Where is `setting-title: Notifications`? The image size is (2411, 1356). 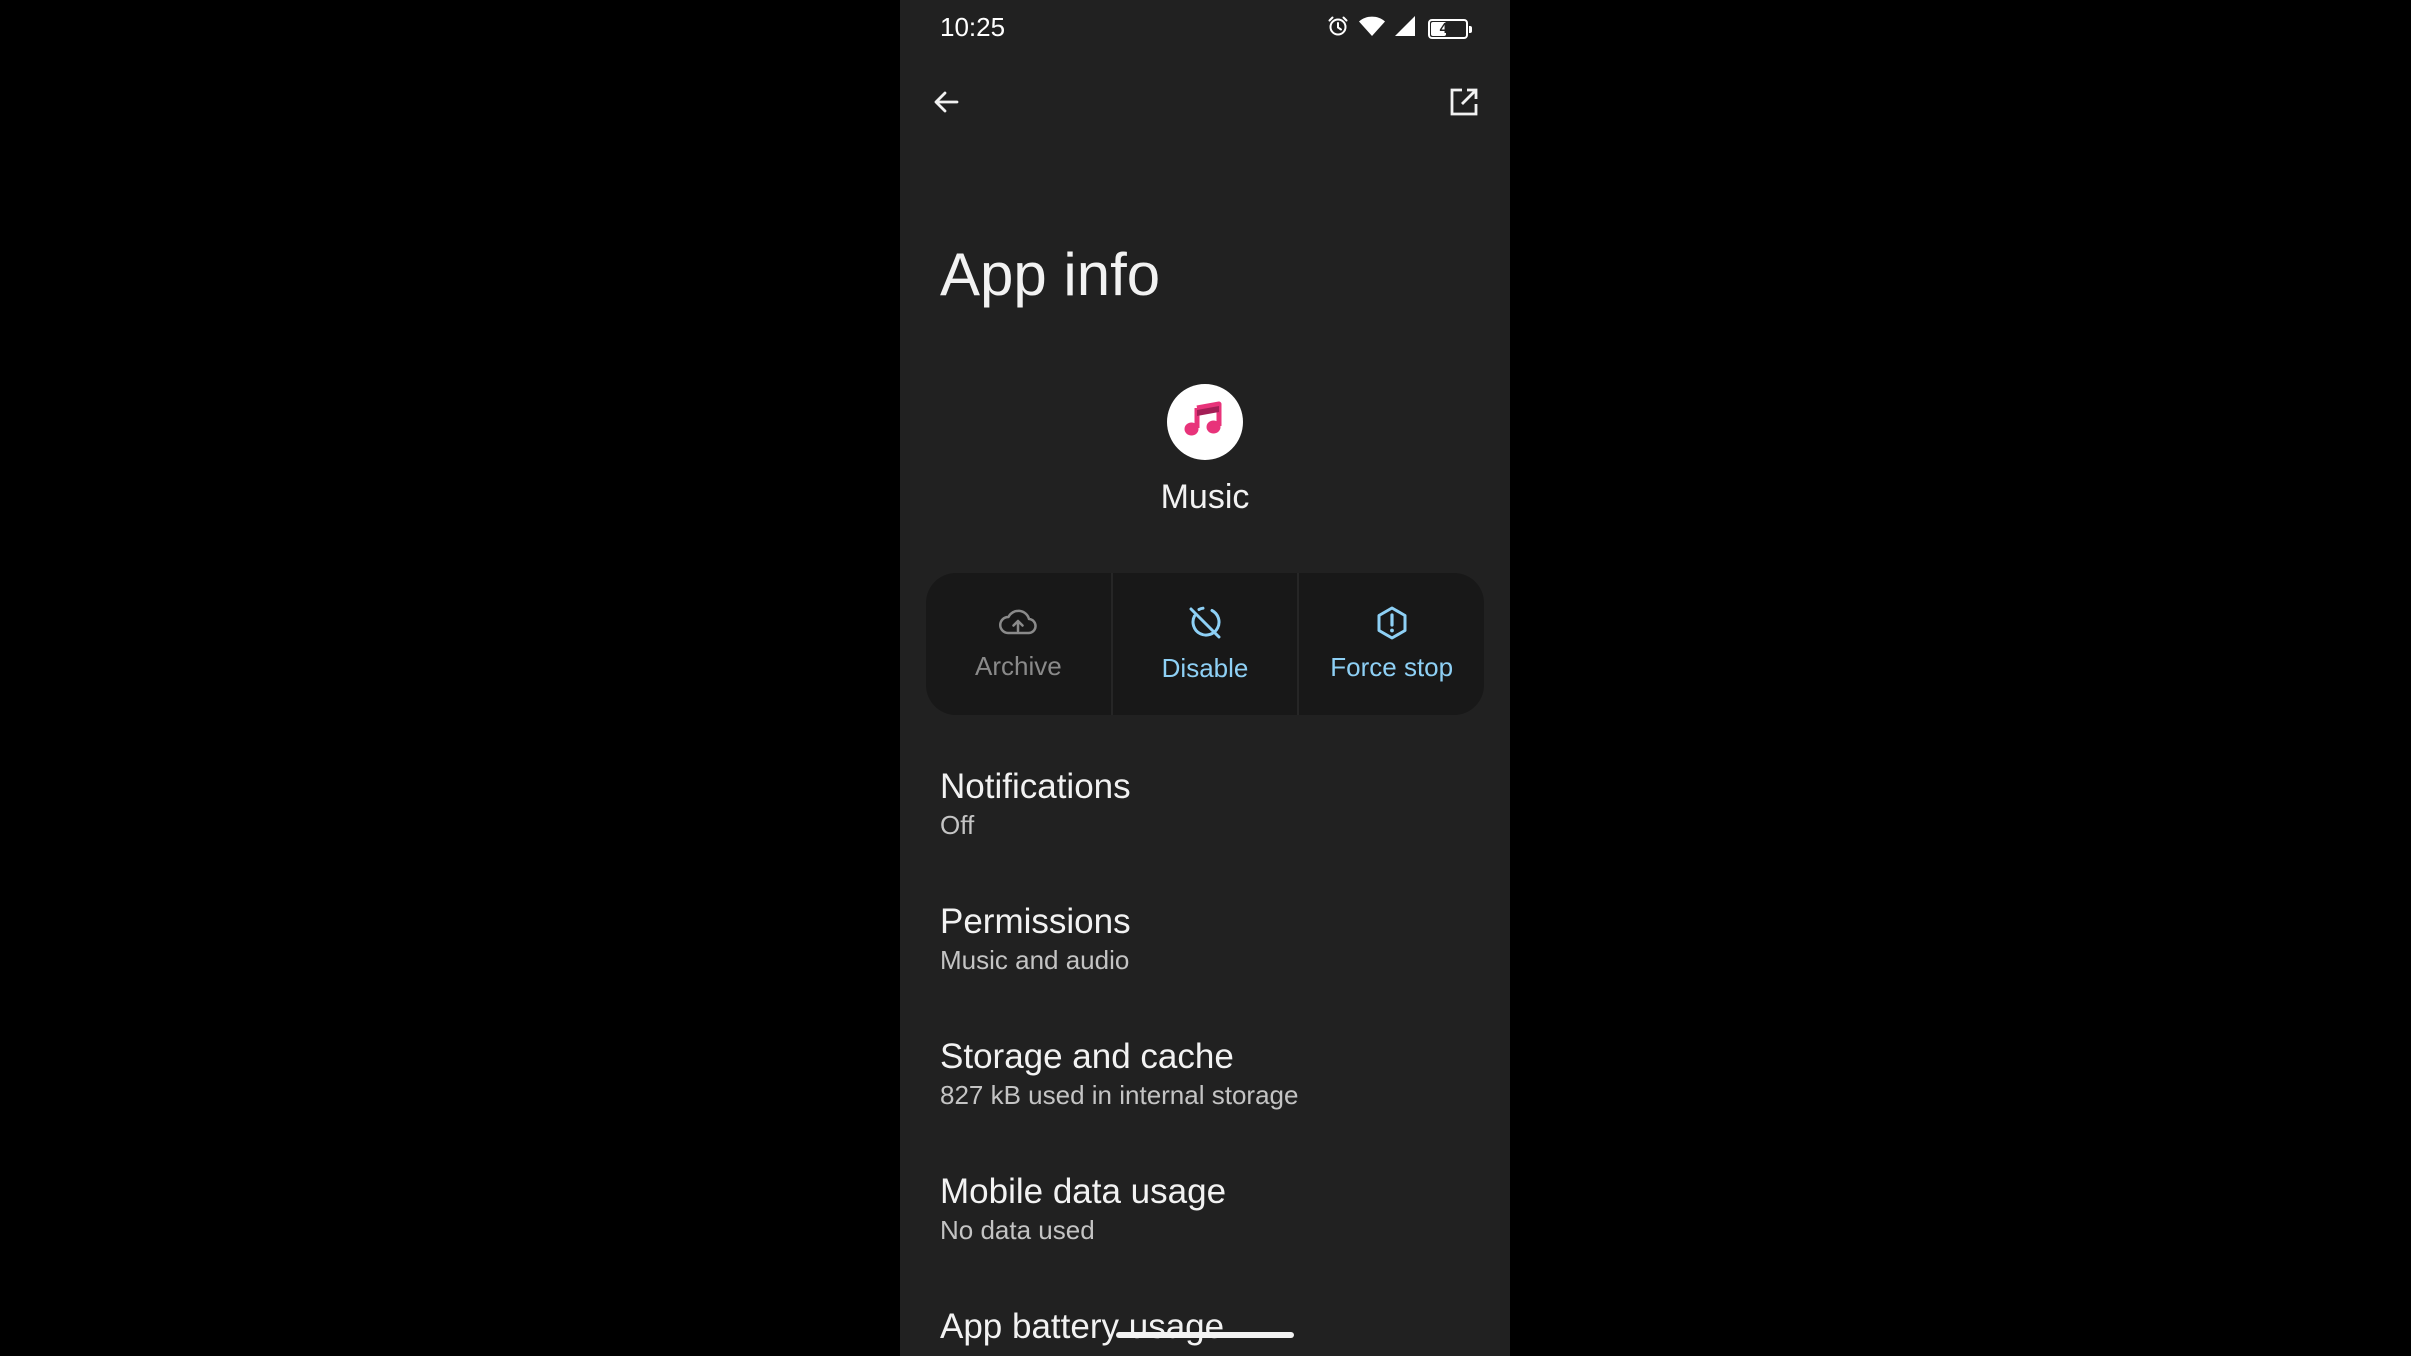
setting-title: Notifications is located at coordinates (1035, 786).